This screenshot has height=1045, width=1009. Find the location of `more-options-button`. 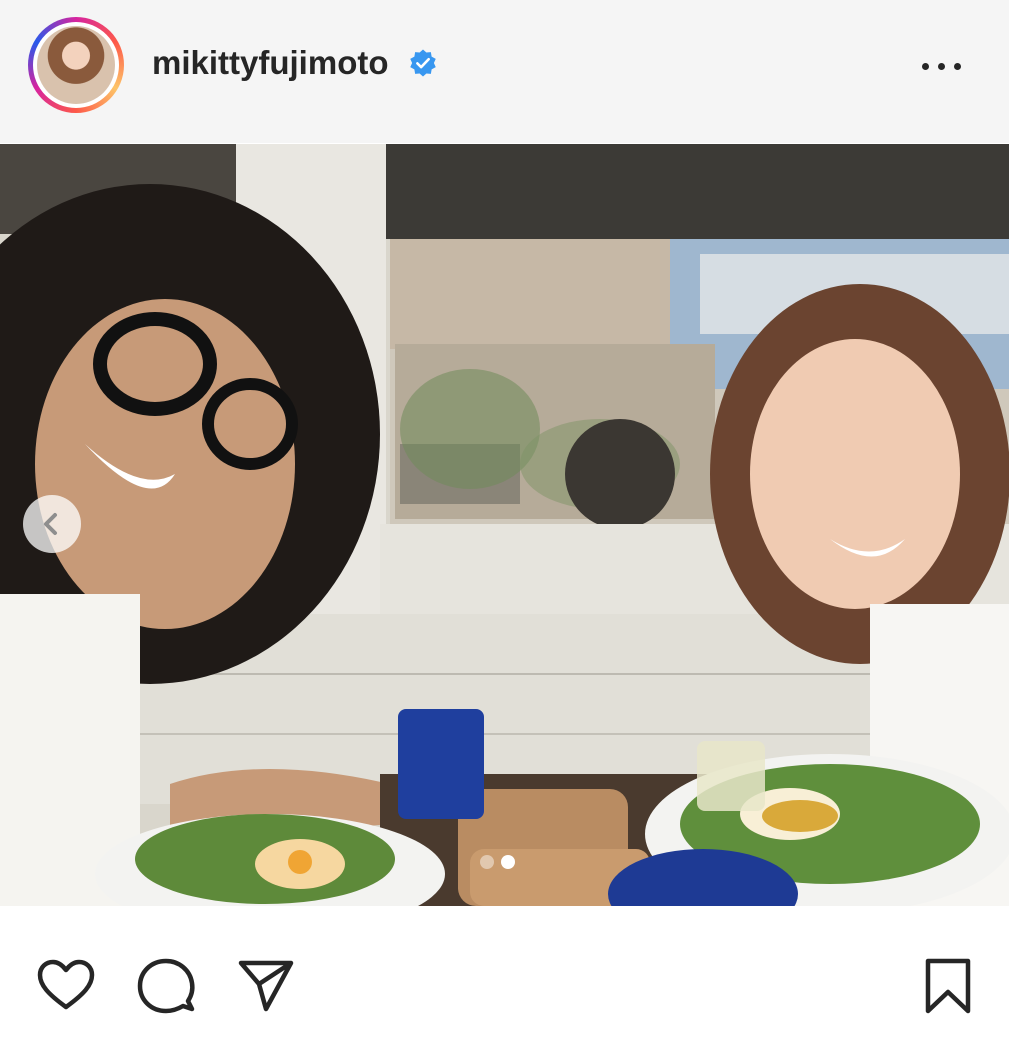

more-options-button is located at coordinates (942, 66).